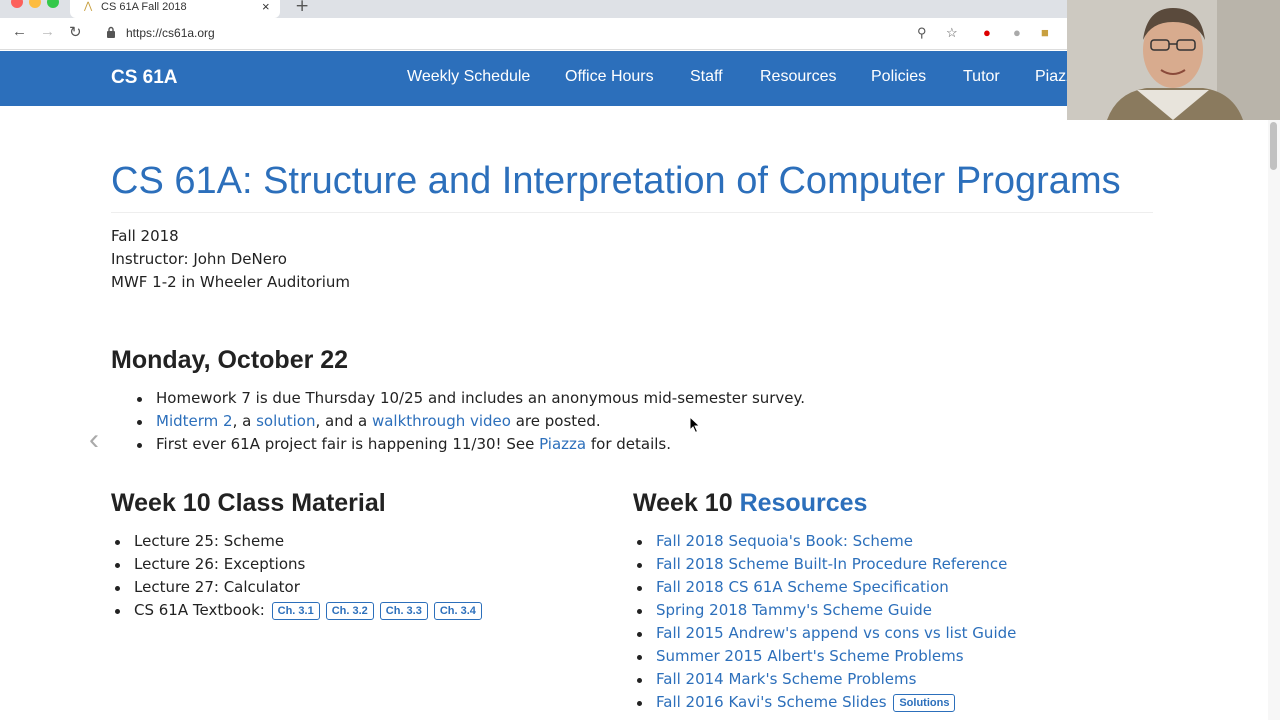  What do you see at coordinates (145, 236) in the screenshot?
I see `term-text: Fall 2018` at bounding box center [145, 236].